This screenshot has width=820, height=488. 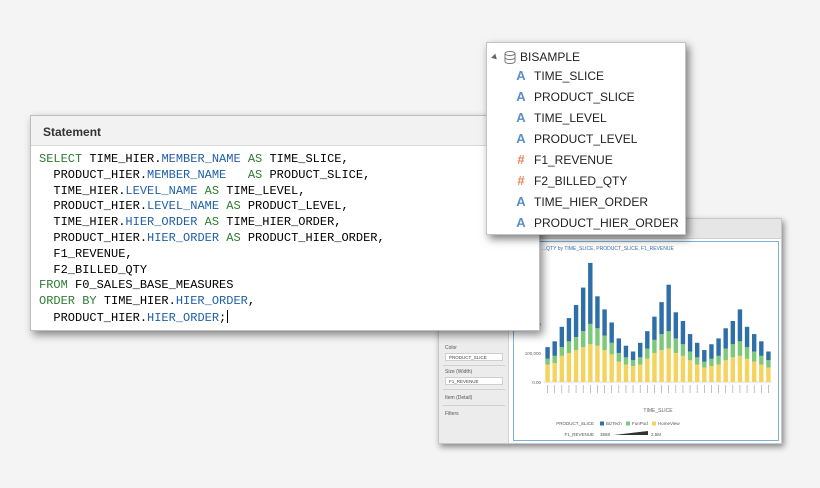 I want to click on tree-item-time-hier-order: A TIME_HIER_ORDER, so click(x=580, y=201).